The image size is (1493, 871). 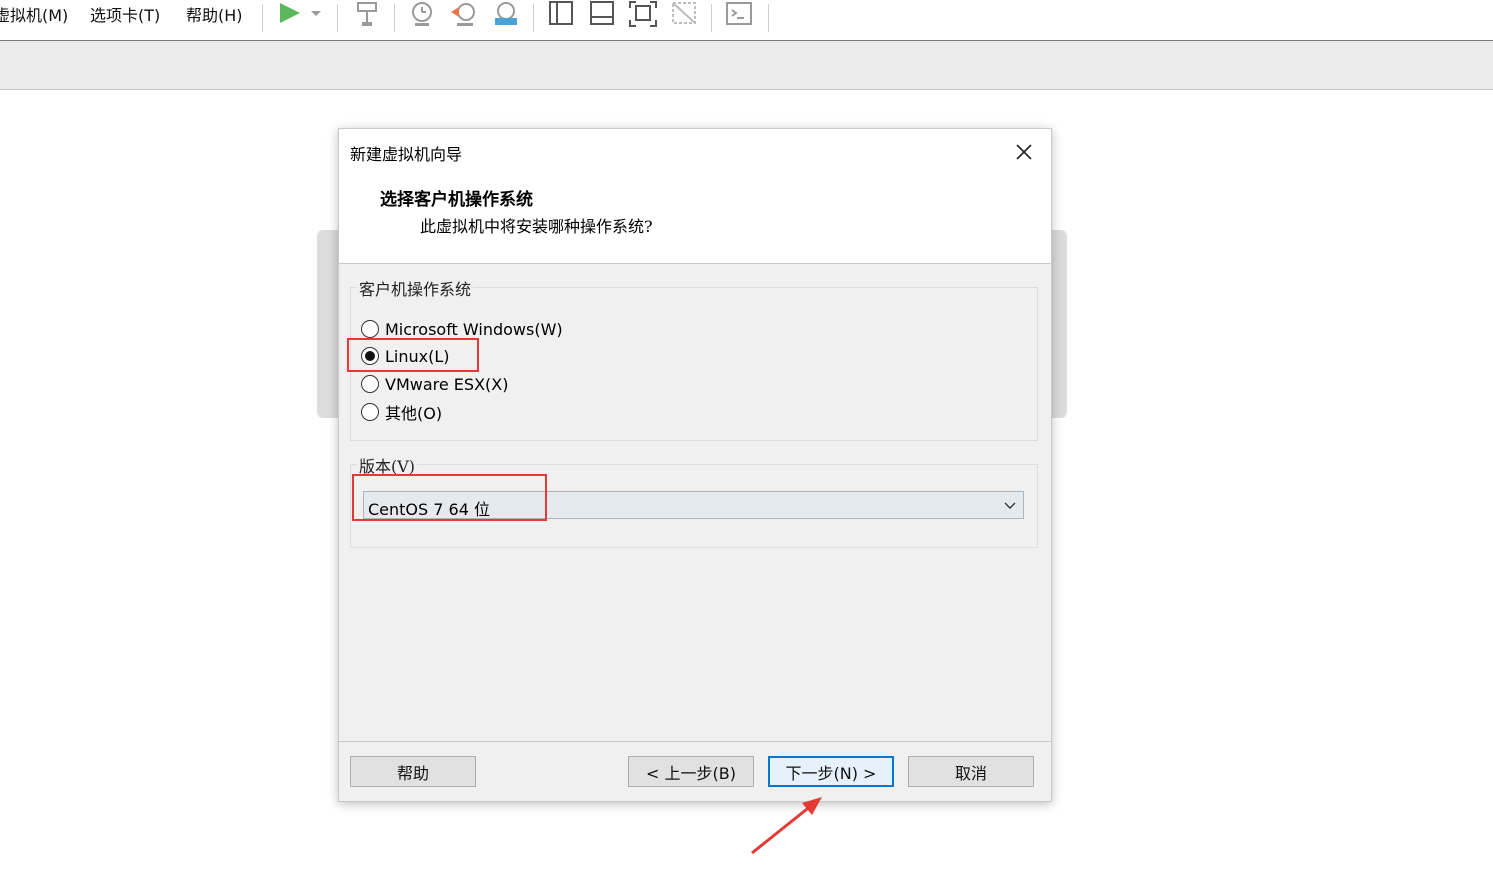 What do you see at coordinates (464, 15) in the screenshot?
I see `revert-snapshot-icon` at bounding box center [464, 15].